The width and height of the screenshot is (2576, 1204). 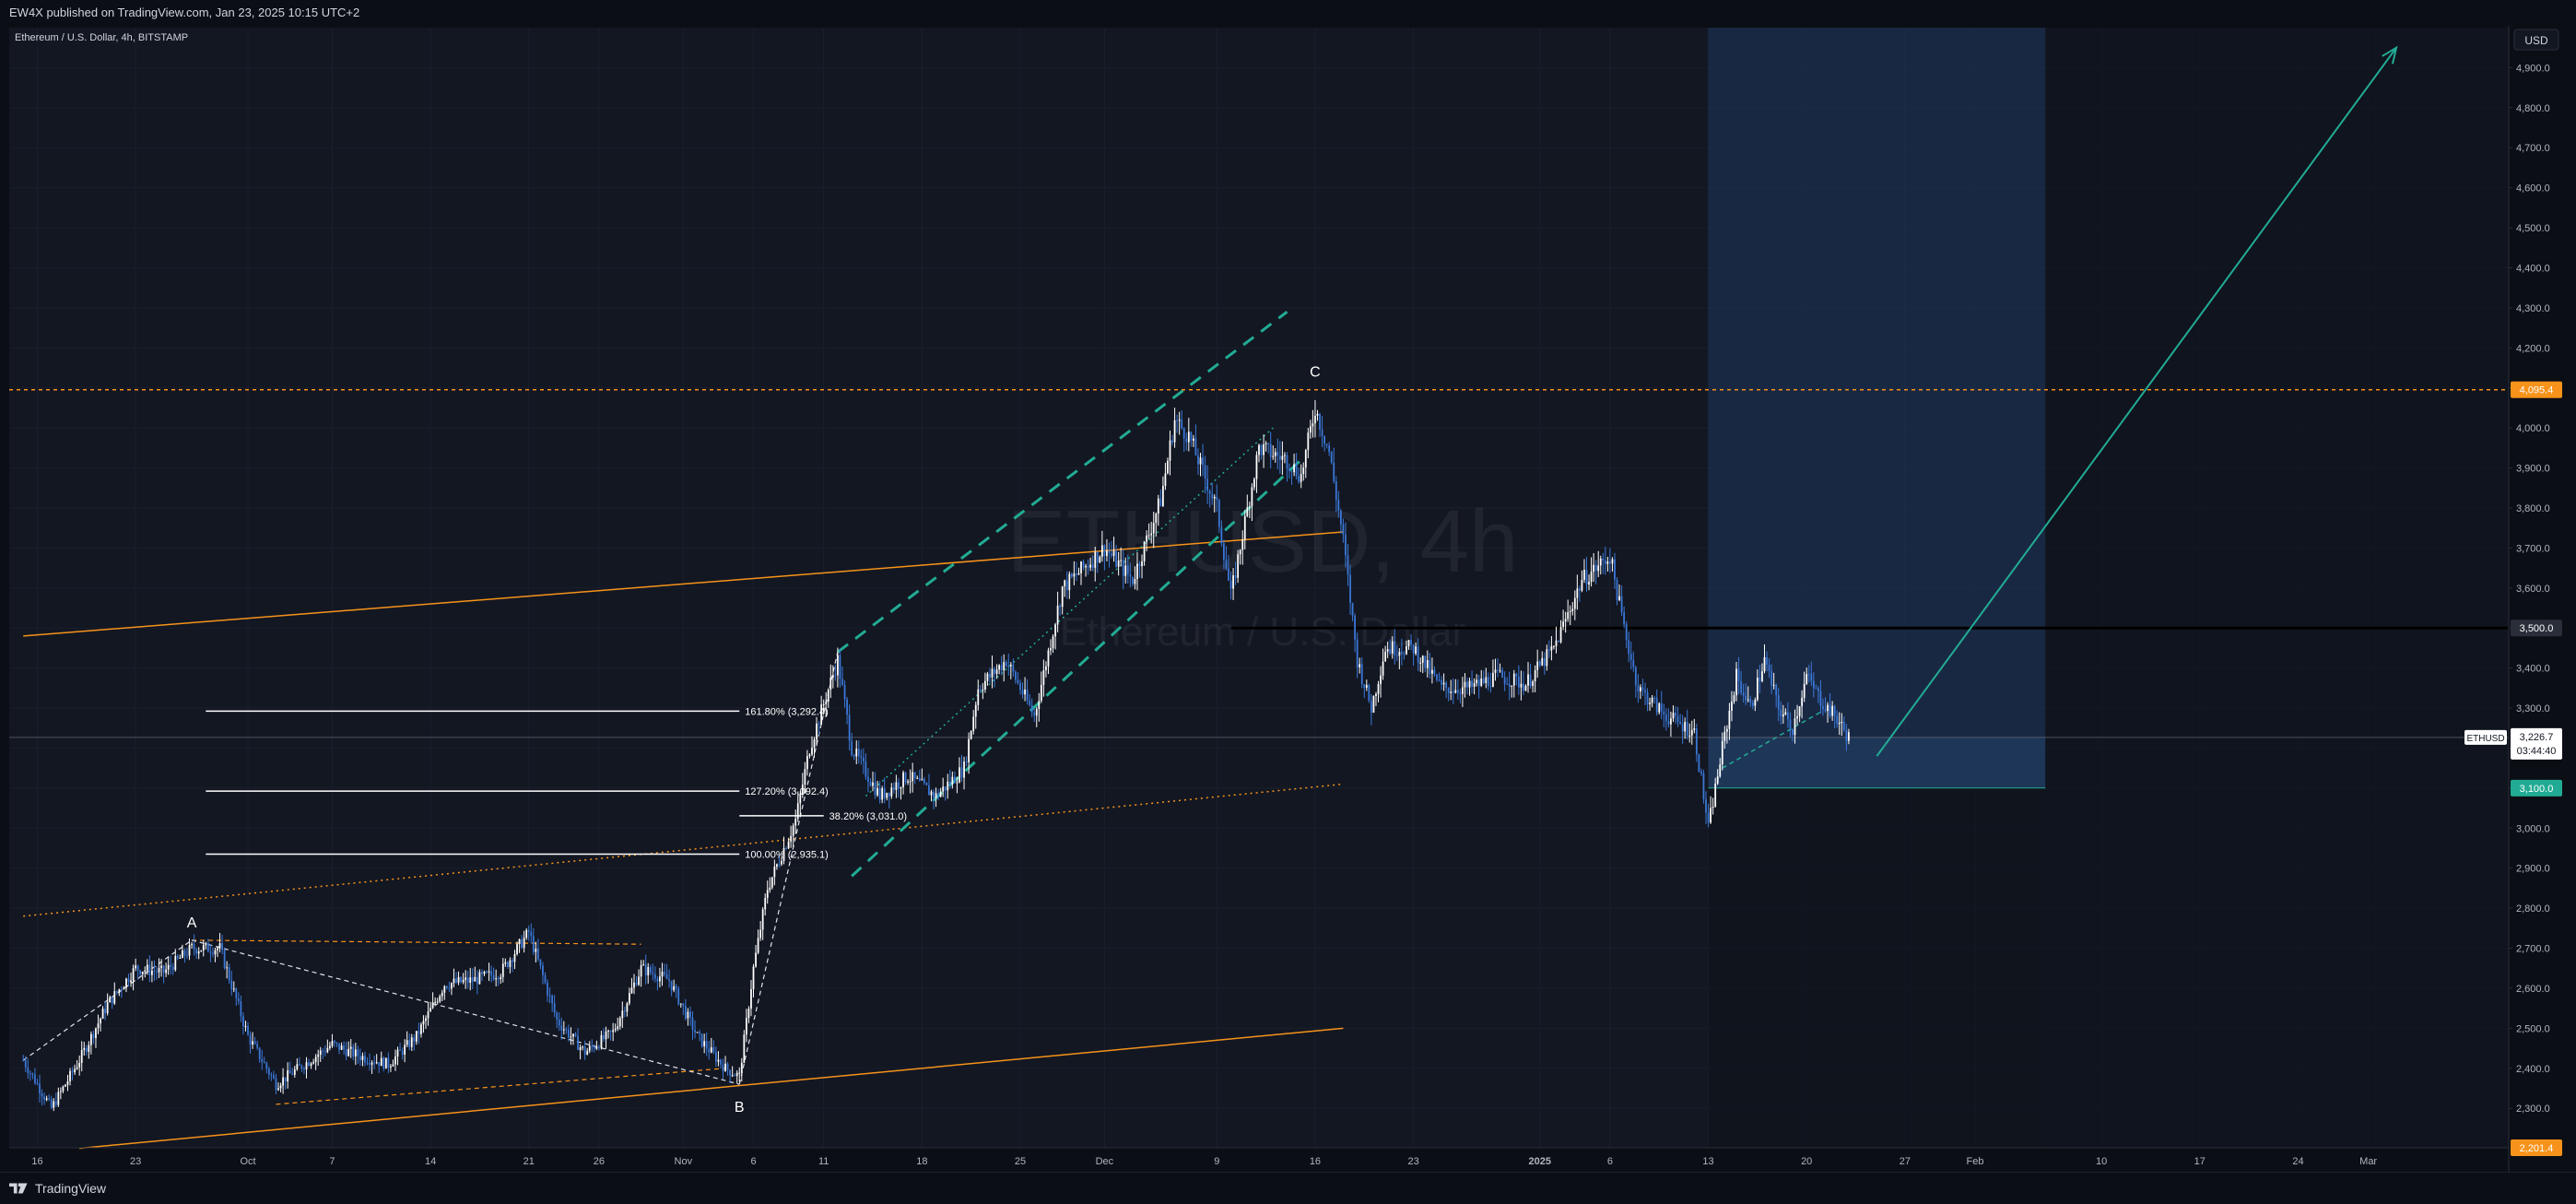 What do you see at coordinates (2533, 509) in the screenshot?
I see `price-tick-label: 3,800.0` at bounding box center [2533, 509].